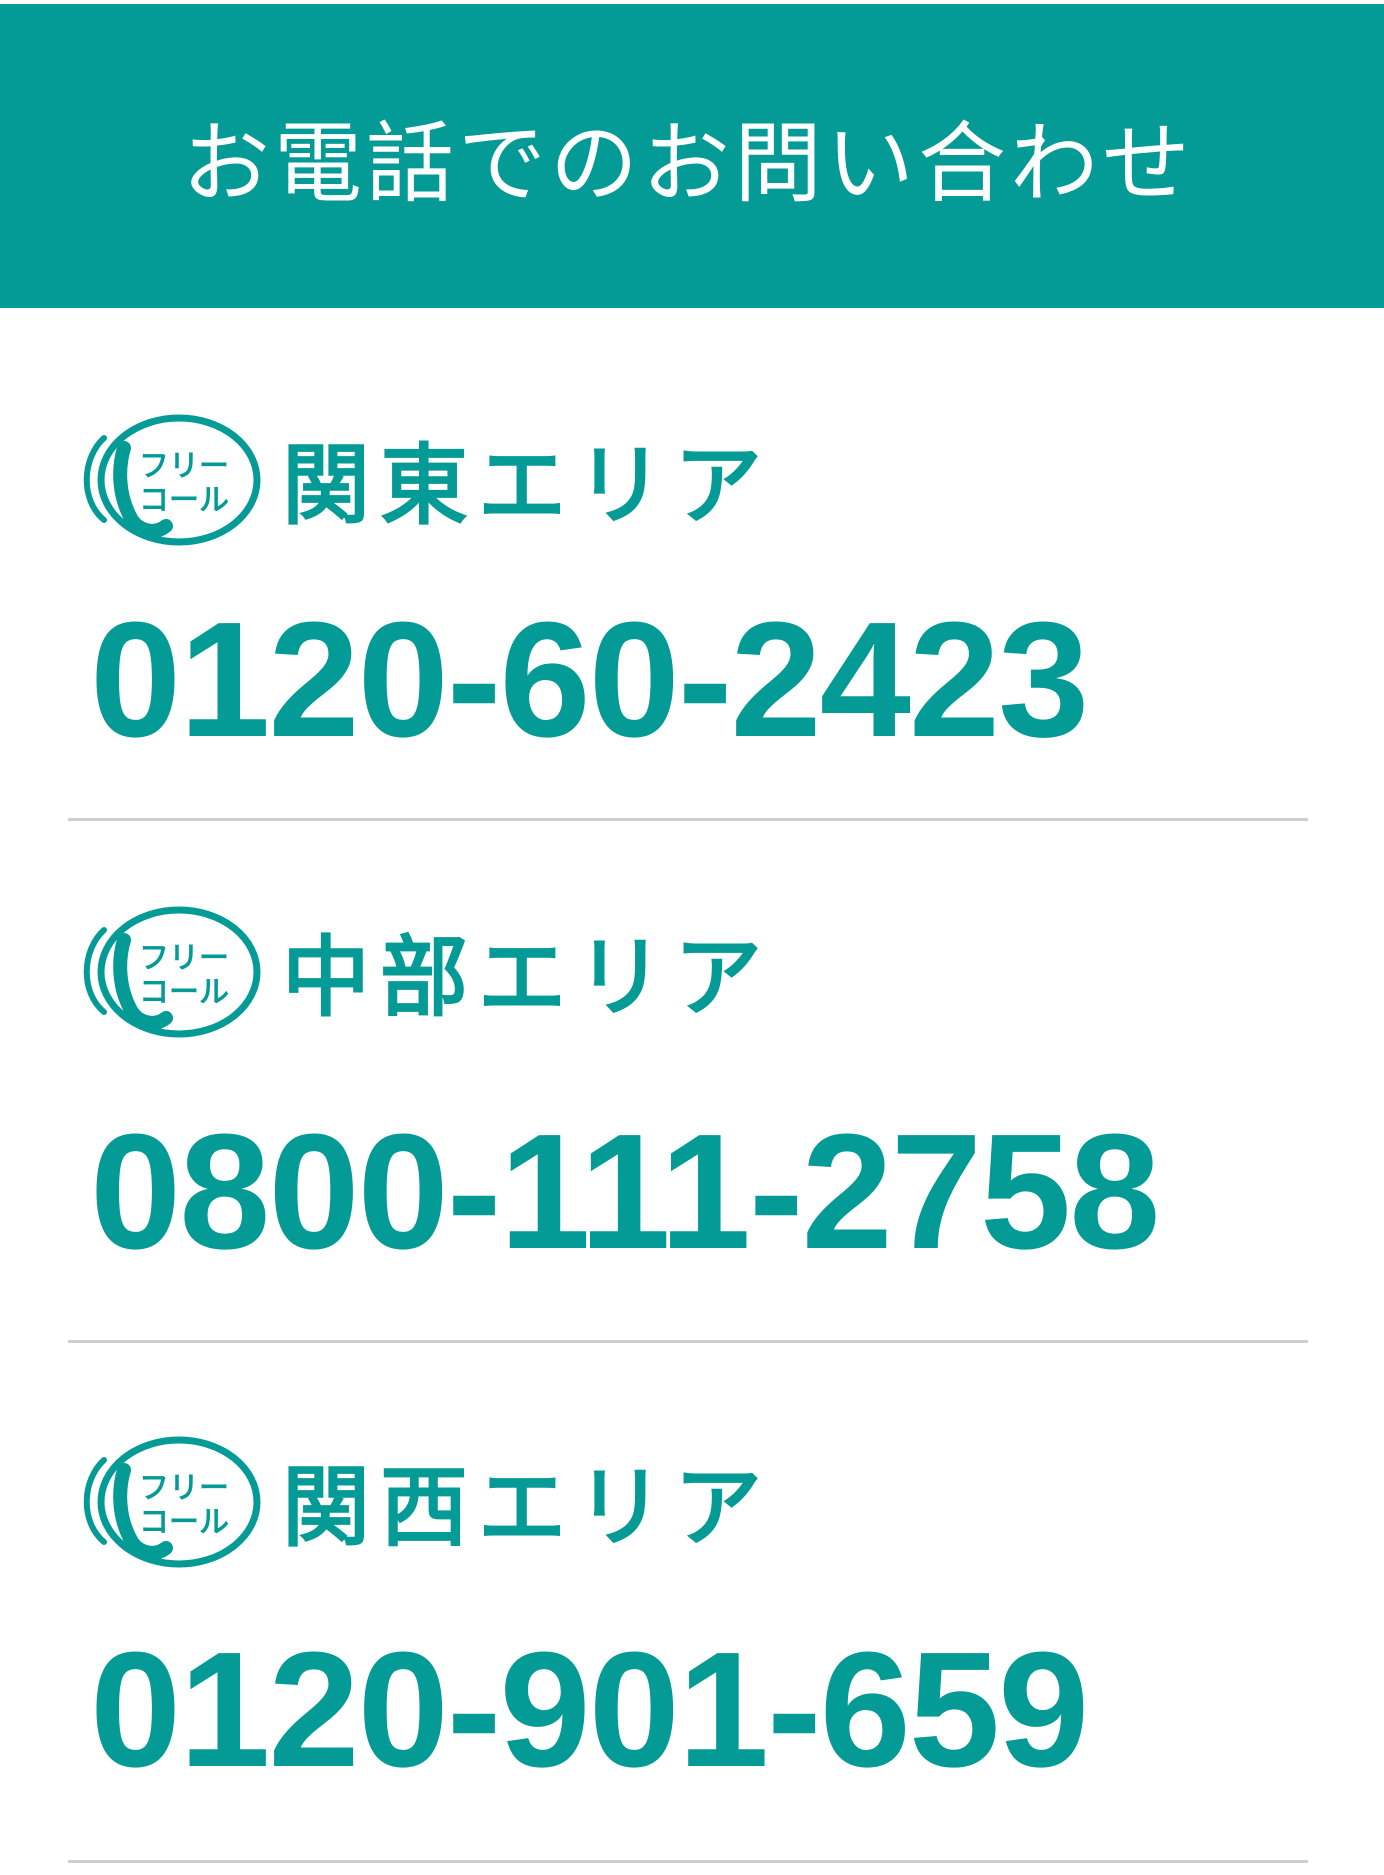 The width and height of the screenshot is (1384, 1875). Describe the element at coordinates (625, 1192) in the screenshot. I see `phone-link-chubu: 0800-111-2758` at that location.